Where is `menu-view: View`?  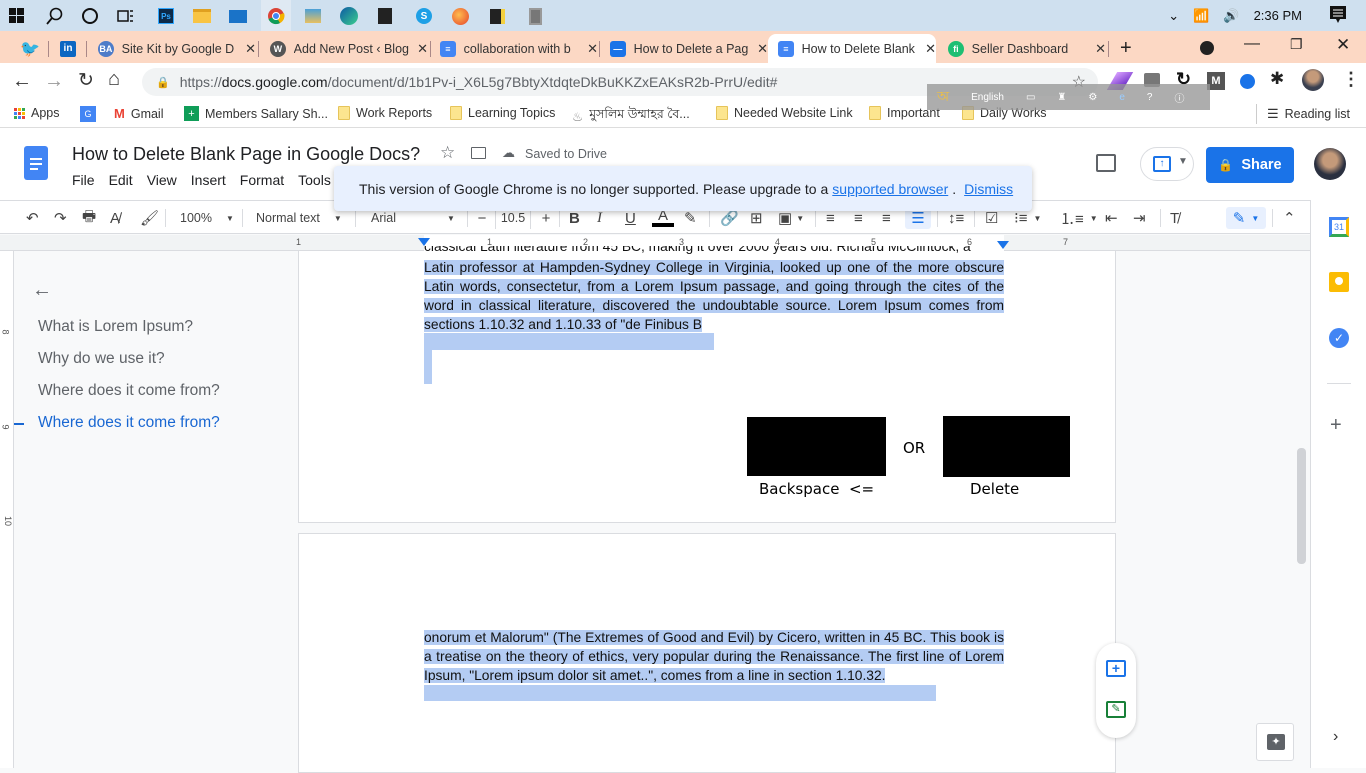
menu-view: View is located at coordinates (162, 180).